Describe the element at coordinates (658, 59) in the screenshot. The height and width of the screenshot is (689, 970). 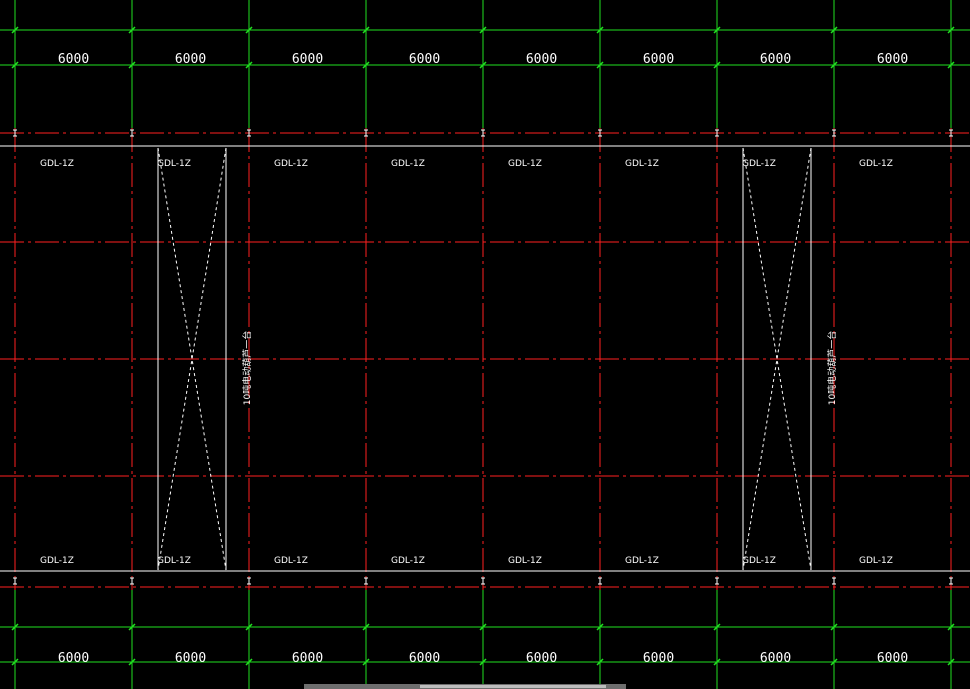
I see `dimension-text-top-5: 6000` at that location.